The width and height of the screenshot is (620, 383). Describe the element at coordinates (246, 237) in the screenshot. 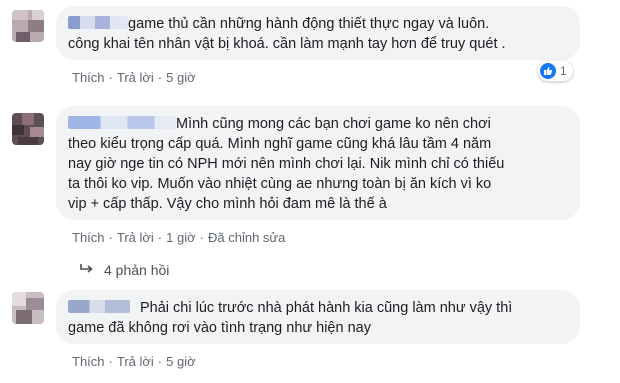

I see `edited-label: Đã chỉnh sửa` at that location.